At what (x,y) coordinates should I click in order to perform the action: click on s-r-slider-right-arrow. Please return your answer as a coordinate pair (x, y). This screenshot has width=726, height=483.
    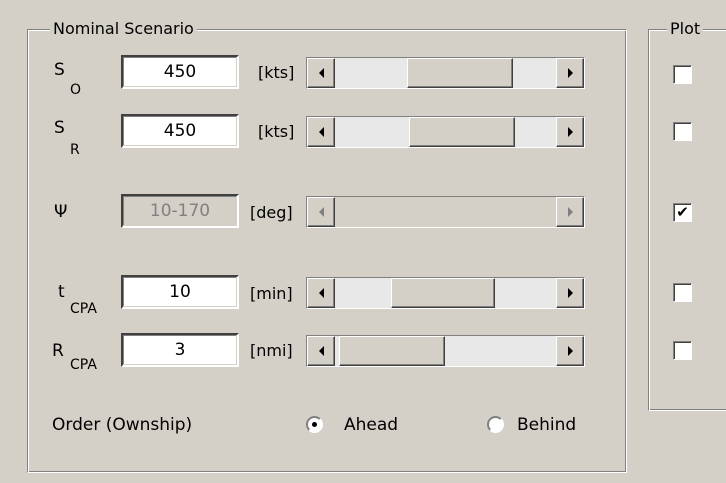
    Looking at the image, I should click on (570, 132).